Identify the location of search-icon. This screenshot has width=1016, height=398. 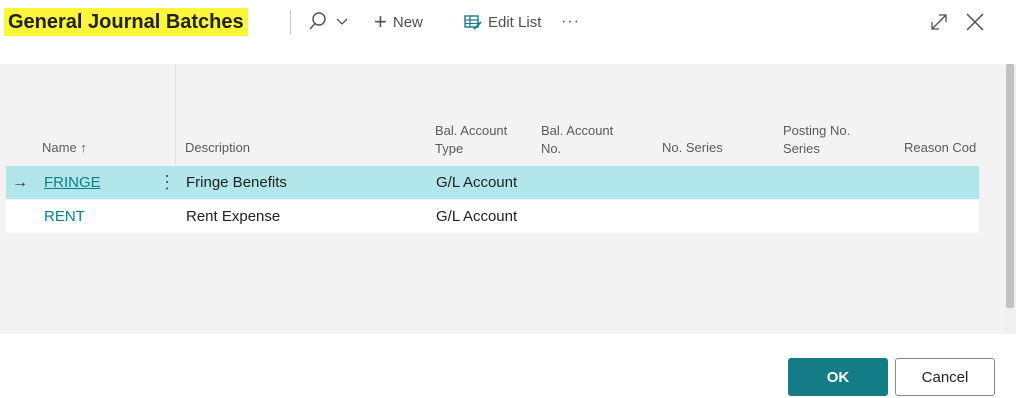
(328, 21).